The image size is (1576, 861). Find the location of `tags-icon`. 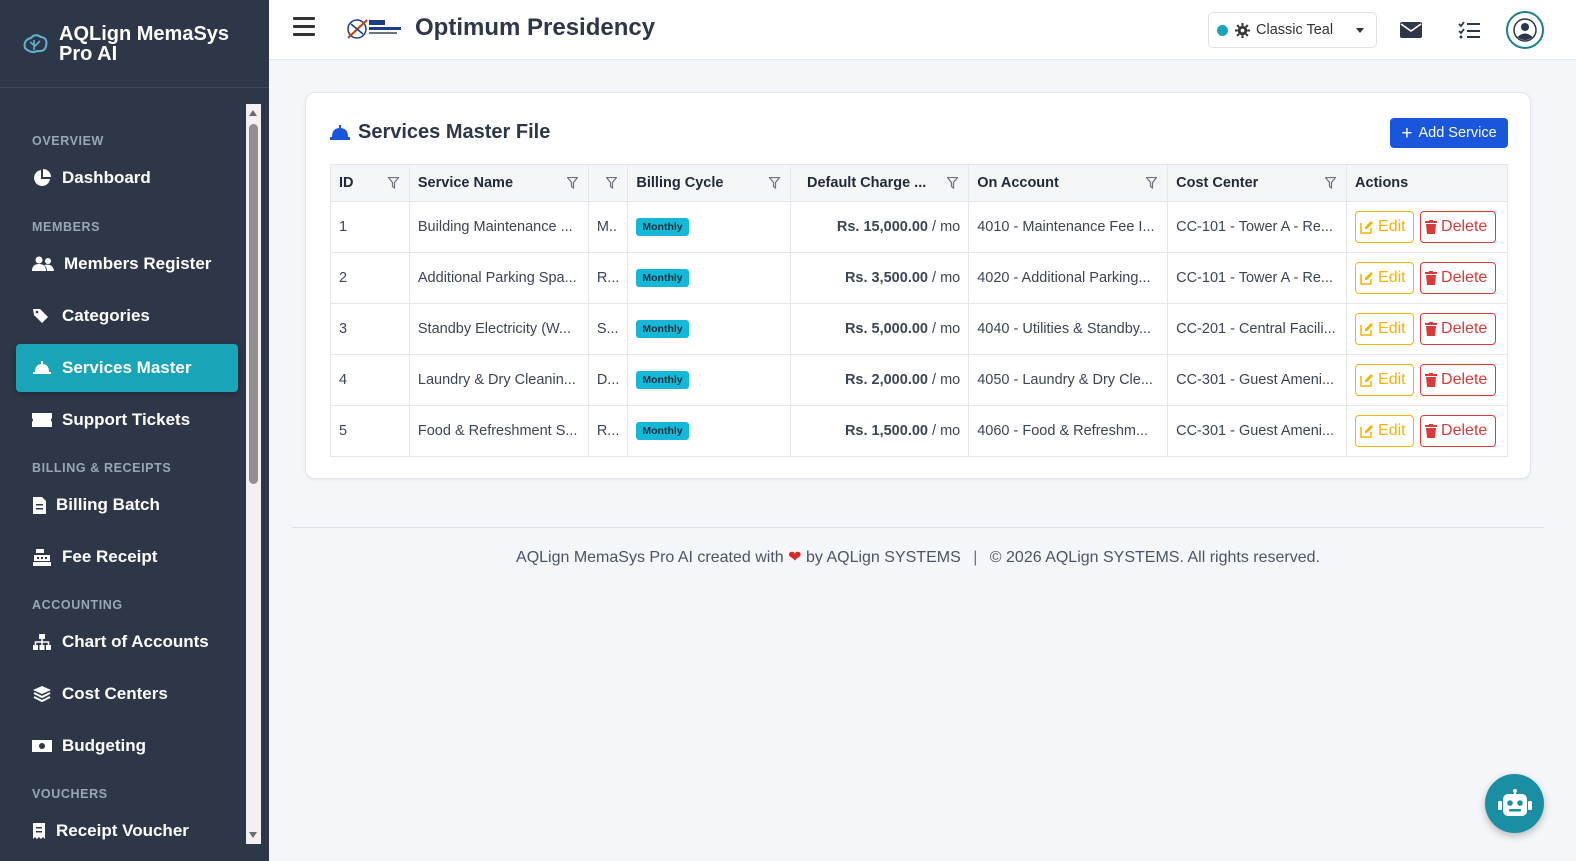

tags-icon is located at coordinates (42, 316).